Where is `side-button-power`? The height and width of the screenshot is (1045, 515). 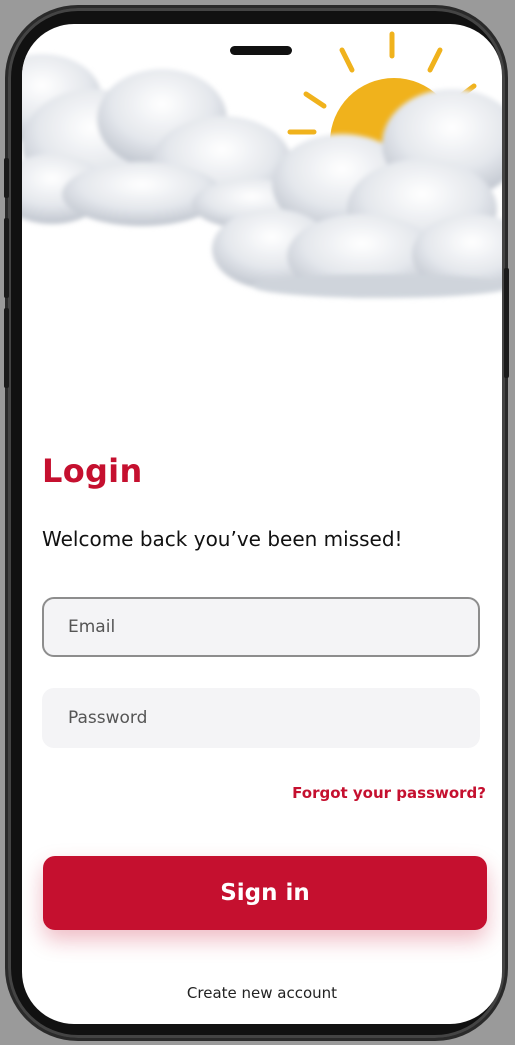
side-button-power is located at coordinates (506, 323).